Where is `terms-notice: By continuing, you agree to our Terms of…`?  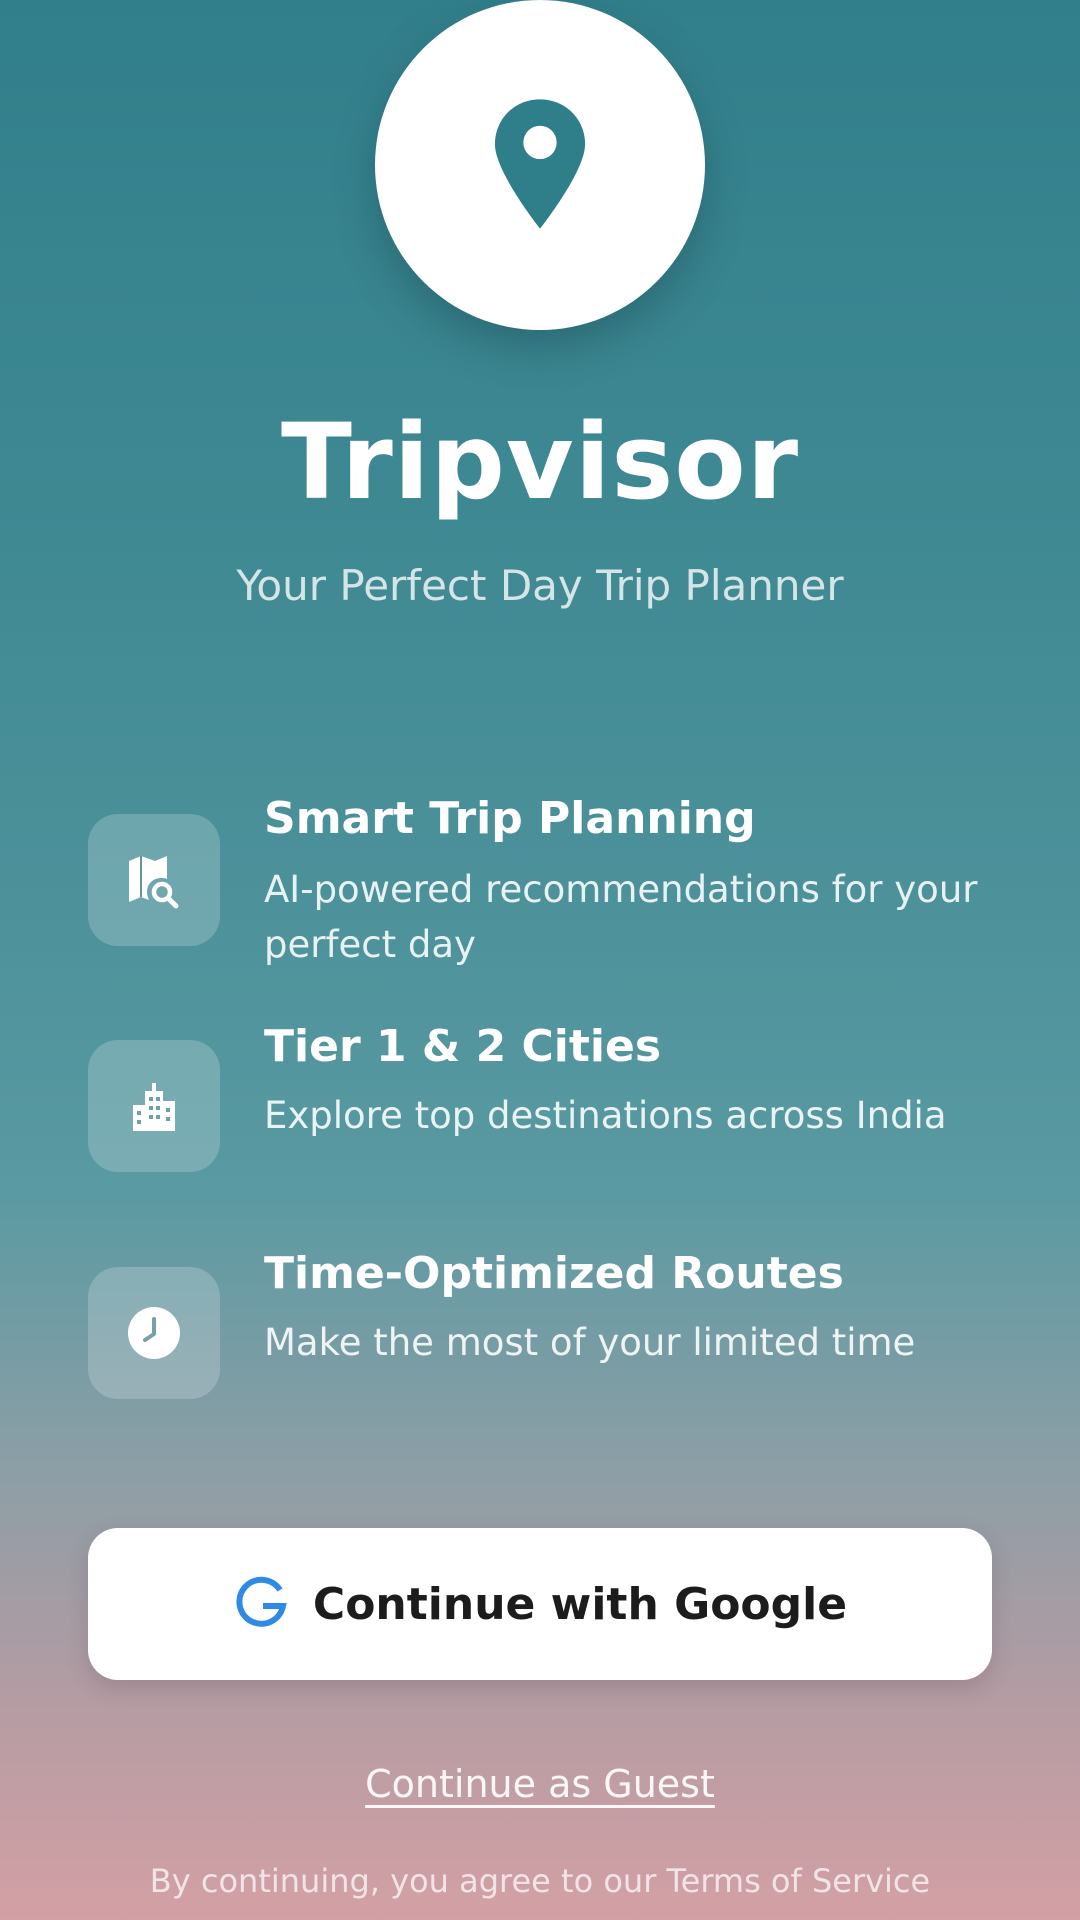 terms-notice: By continuing, you agree to our Terms of… is located at coordinates (540, 1881).